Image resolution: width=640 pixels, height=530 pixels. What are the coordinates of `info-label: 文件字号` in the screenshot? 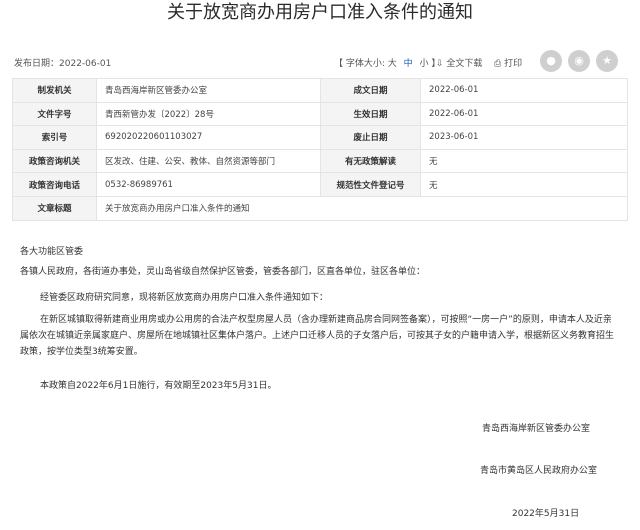 It's located at (54, 114).